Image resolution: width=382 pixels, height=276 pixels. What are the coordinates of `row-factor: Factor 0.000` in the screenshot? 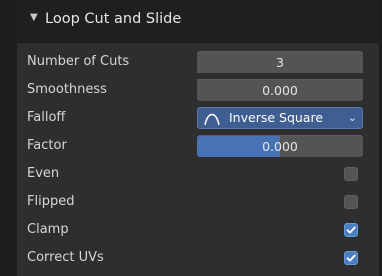 It's located at (198, 146).